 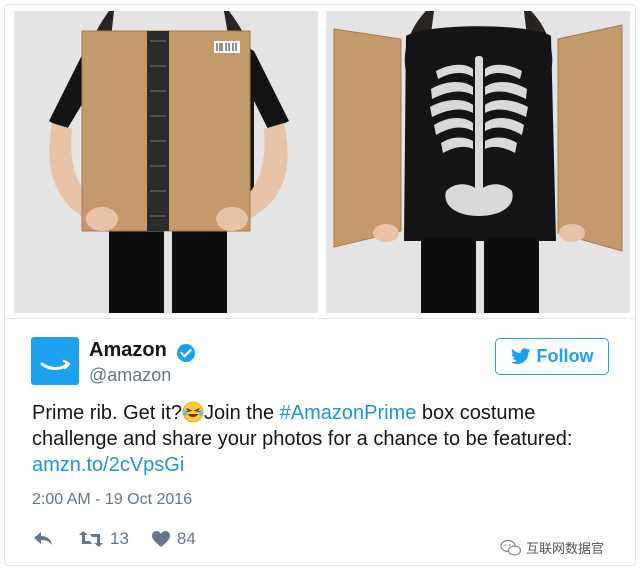 I want to click on reply-arrow-icon, so click(x=43, y=538).